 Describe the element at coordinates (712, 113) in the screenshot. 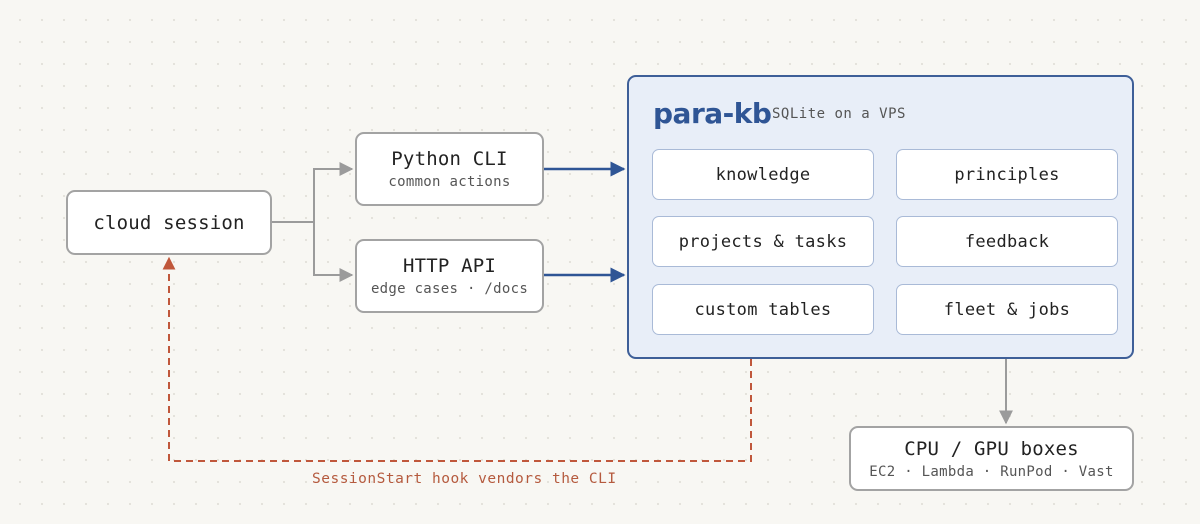

I see `para-kb-title: para-kb` at that location.